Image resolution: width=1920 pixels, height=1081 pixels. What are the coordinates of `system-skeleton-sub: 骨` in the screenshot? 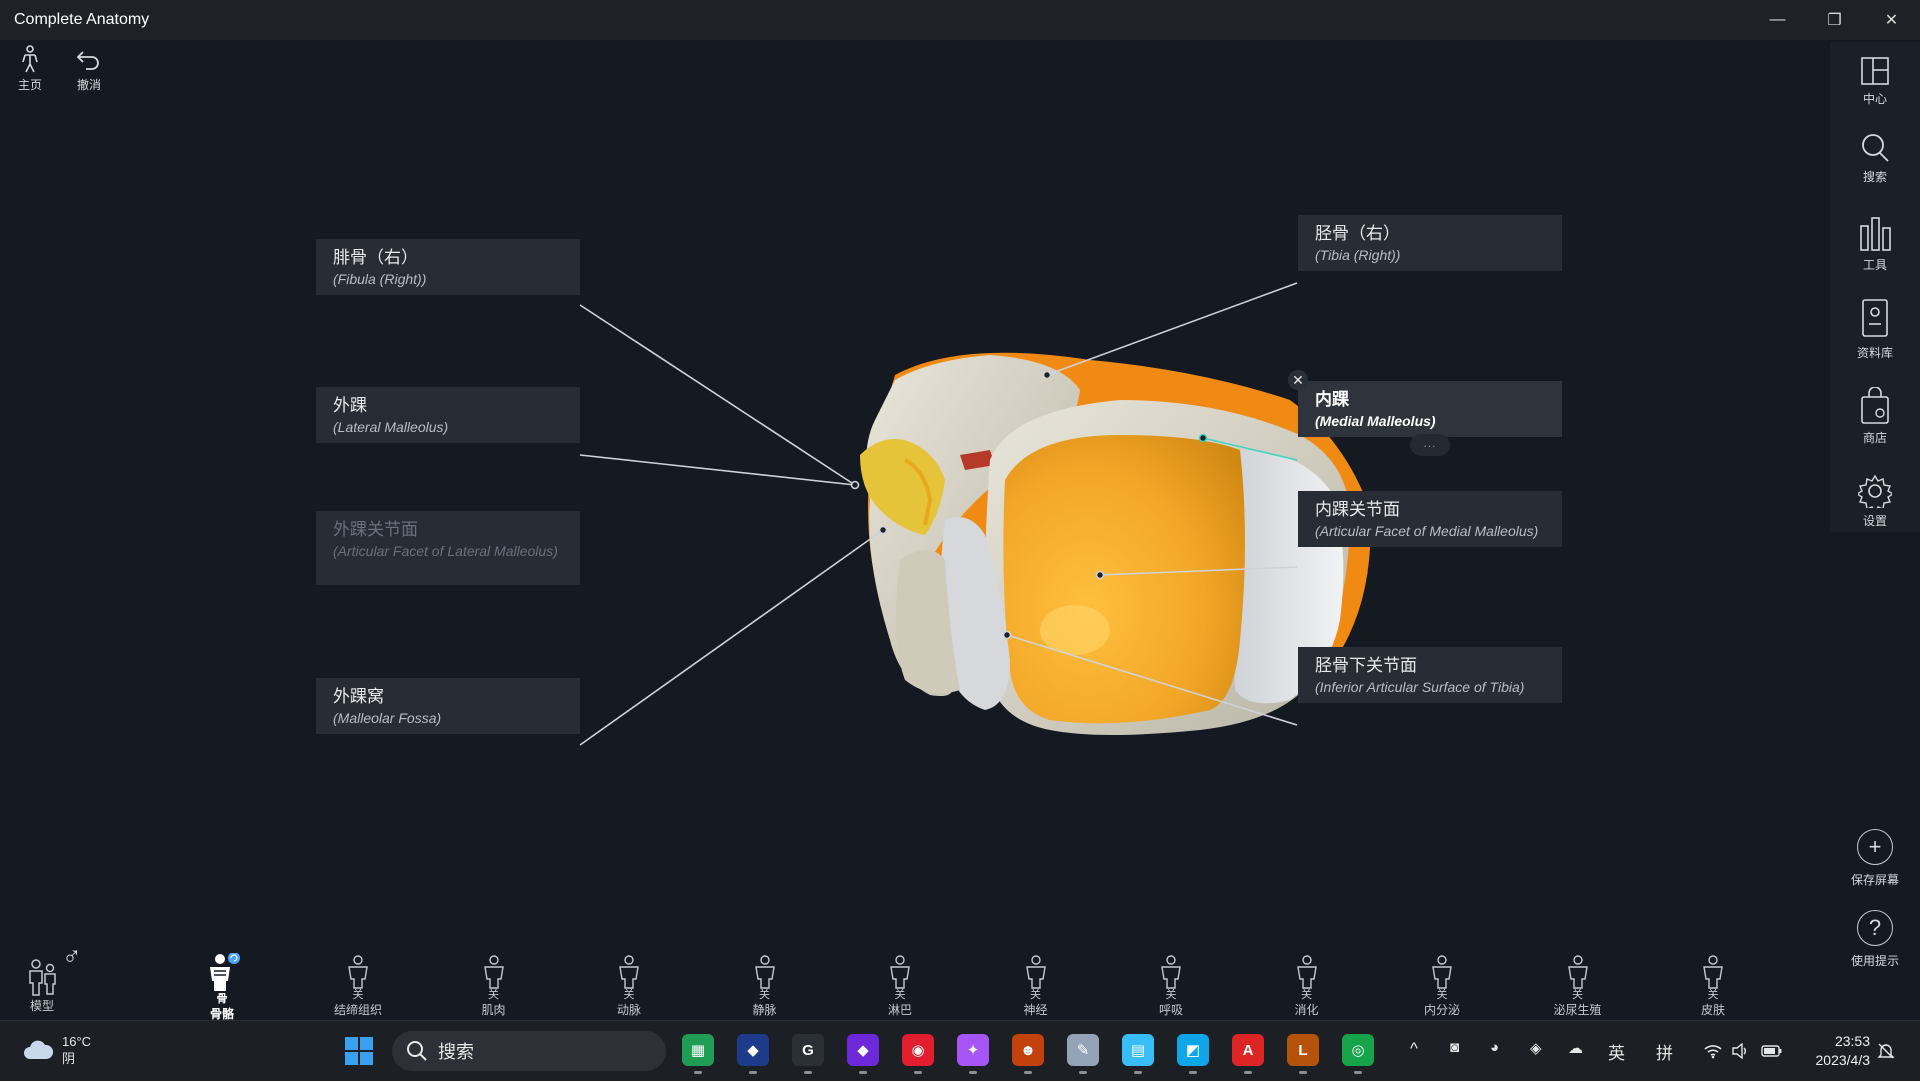 It's located at (222, 999).